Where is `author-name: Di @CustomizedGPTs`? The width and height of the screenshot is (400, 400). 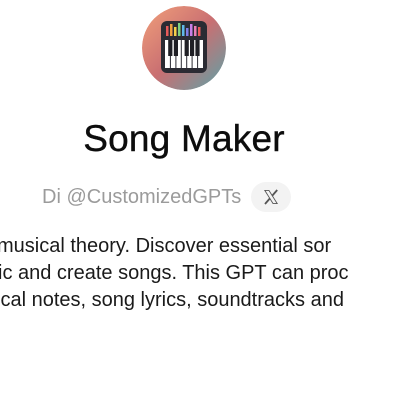
author-name: Di @CustomizedGPTs is located at coordinates (142, 196).